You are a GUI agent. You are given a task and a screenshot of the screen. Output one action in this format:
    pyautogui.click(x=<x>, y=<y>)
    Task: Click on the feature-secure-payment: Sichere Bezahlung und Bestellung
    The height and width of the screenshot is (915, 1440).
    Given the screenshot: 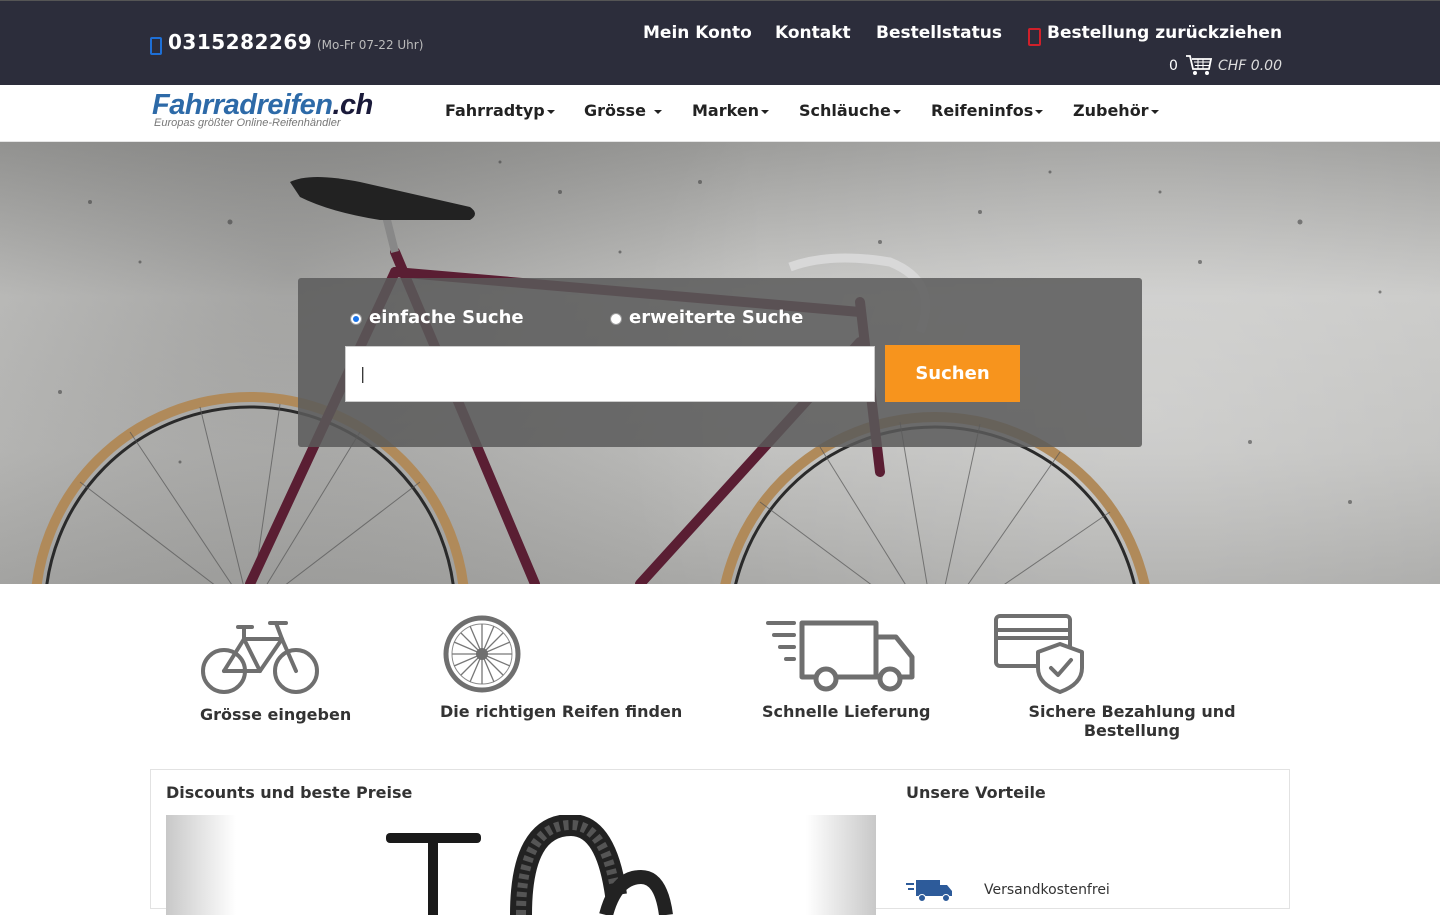 What is the action you would take?
    pyautogui.click(x=1132, y=677)
    